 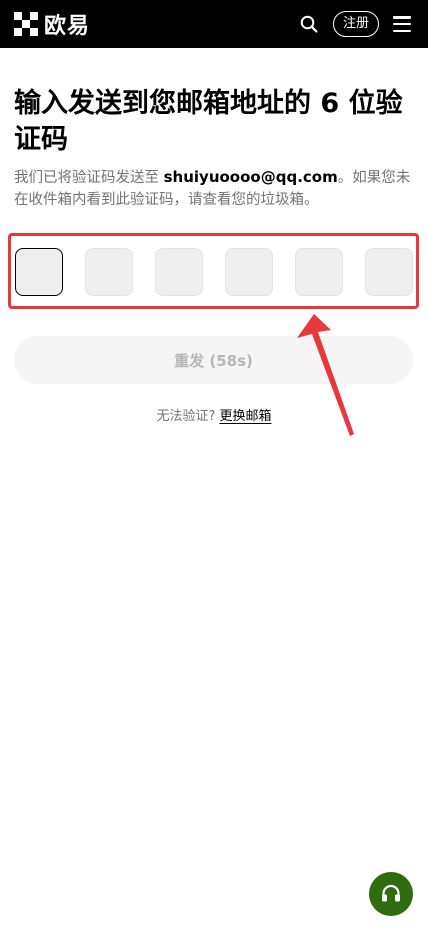 I want to click on brand-name: 欧易, so click(x=67, y=26).